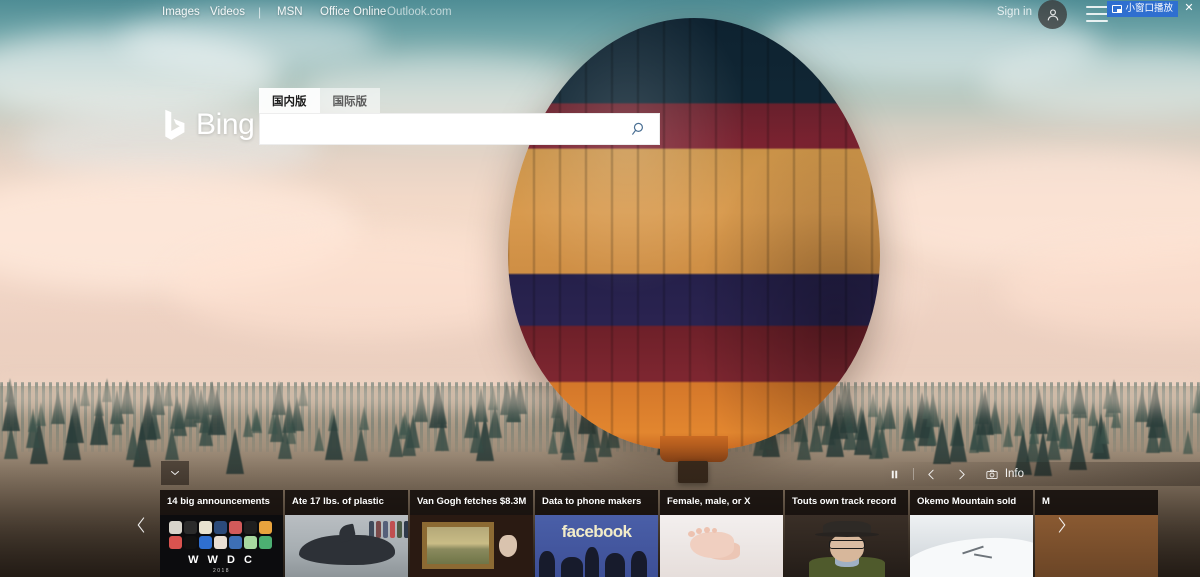 The width and height of the screenshot is (1200, 577). What do you see at coordinates (338, 502) in the screenshot?
I see `news-card-title: Ate 17 lbs. of plastic` at bounding box center [338, 502].